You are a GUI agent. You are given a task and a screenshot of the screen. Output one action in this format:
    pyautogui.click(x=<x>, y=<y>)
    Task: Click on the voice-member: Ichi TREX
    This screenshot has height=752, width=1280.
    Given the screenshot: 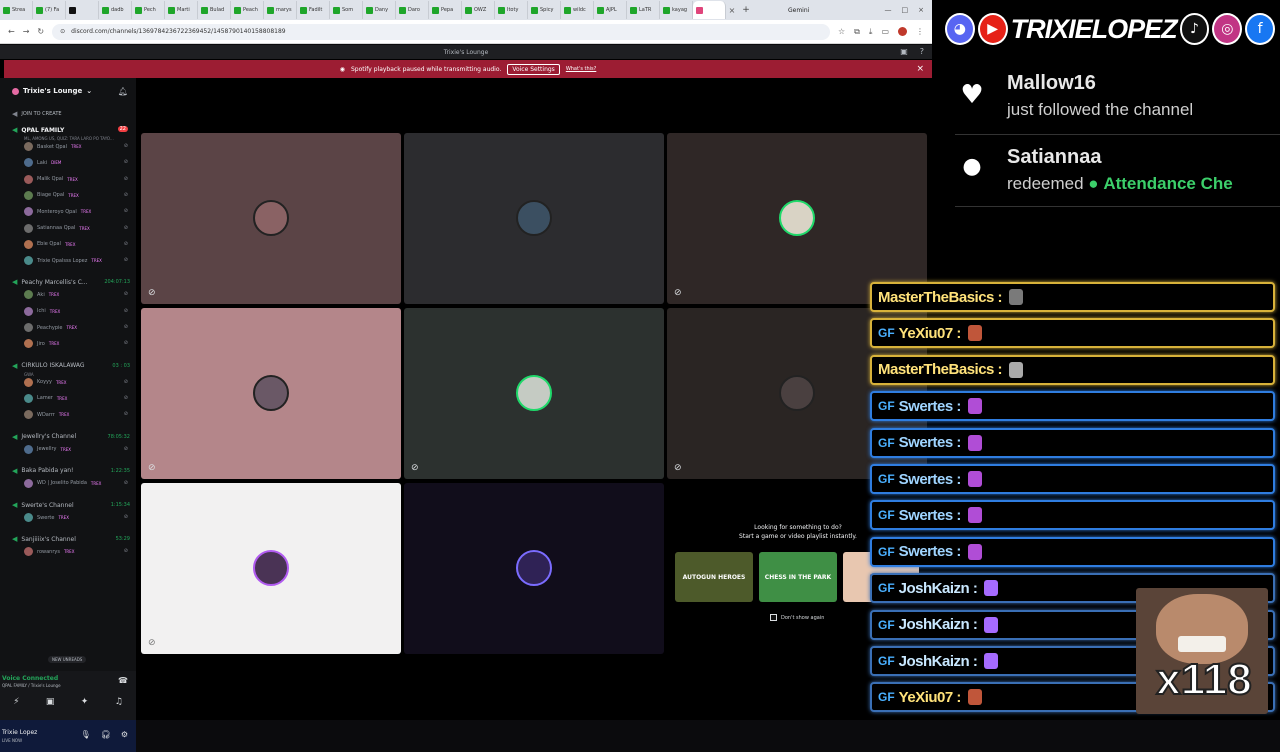 What is the action you would take?
    pyautogui.click(x=42, y=311)
    